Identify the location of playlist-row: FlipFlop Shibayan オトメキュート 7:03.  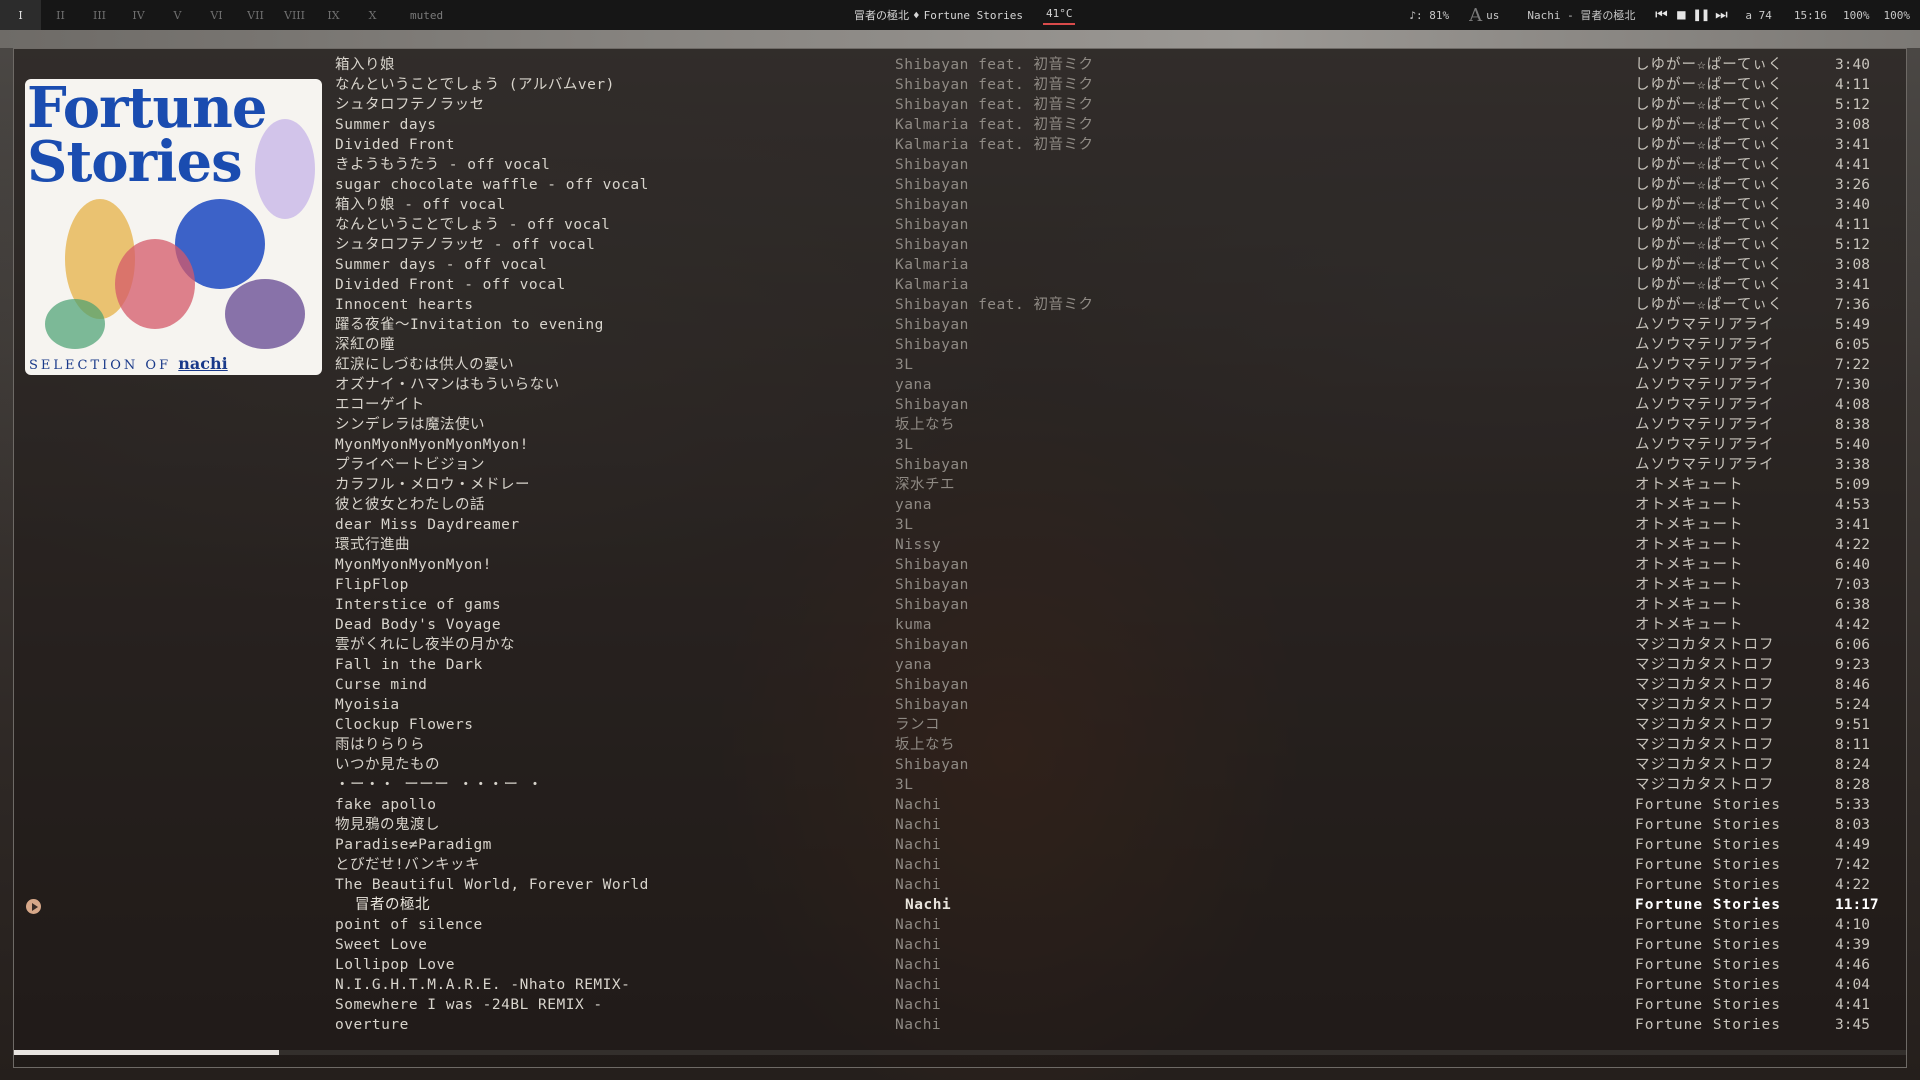
(1115, 585).